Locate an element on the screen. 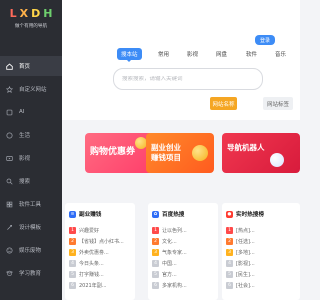 This screenshot has width=320, height=300. search-icon is located at coordinates (9, 181).